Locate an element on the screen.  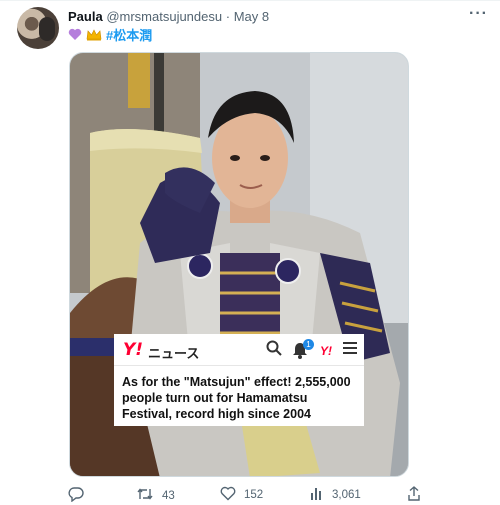
like-count: 152 is located at coordinates (254, 495).